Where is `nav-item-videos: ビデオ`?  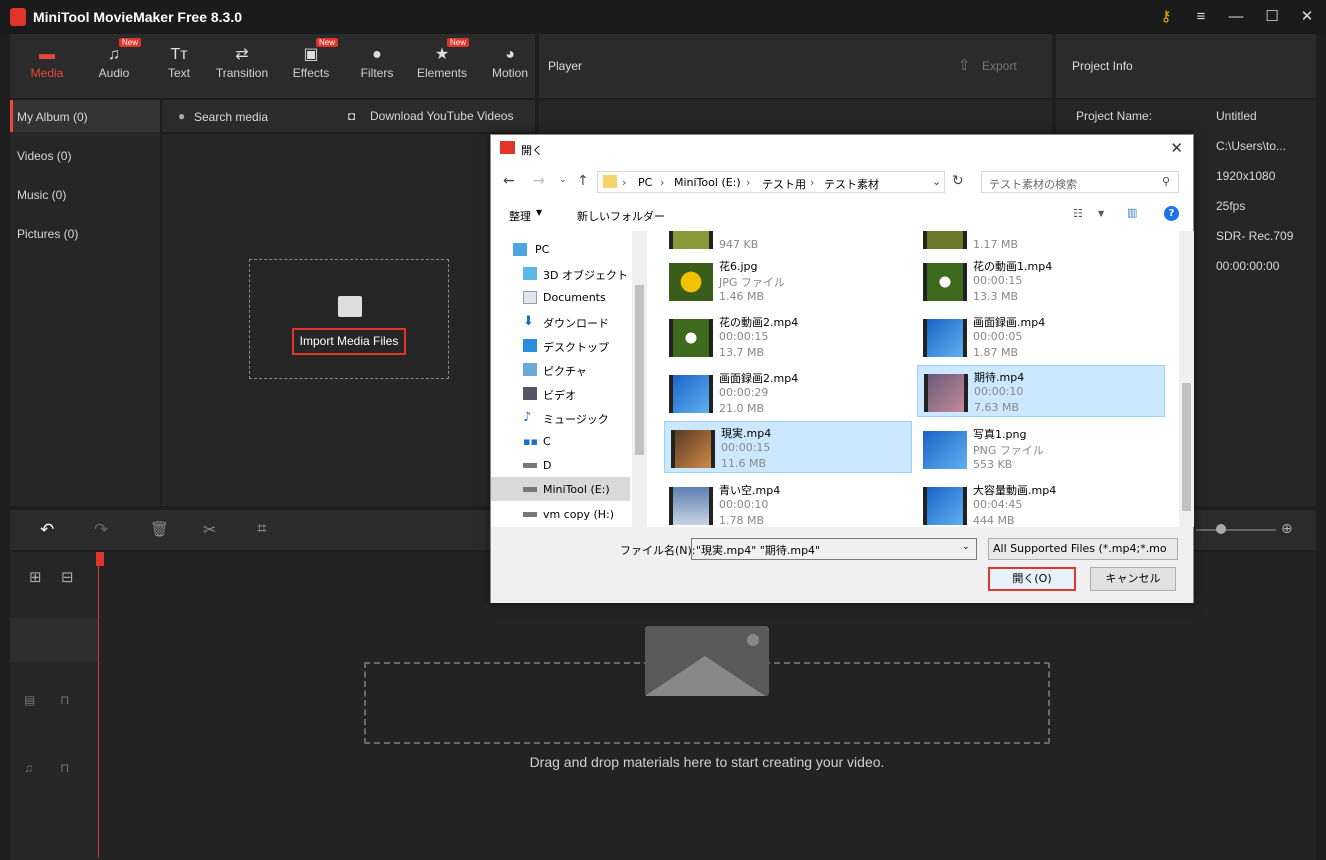
nav-item-videos: ビデオ is located at coordinates (559, 395).